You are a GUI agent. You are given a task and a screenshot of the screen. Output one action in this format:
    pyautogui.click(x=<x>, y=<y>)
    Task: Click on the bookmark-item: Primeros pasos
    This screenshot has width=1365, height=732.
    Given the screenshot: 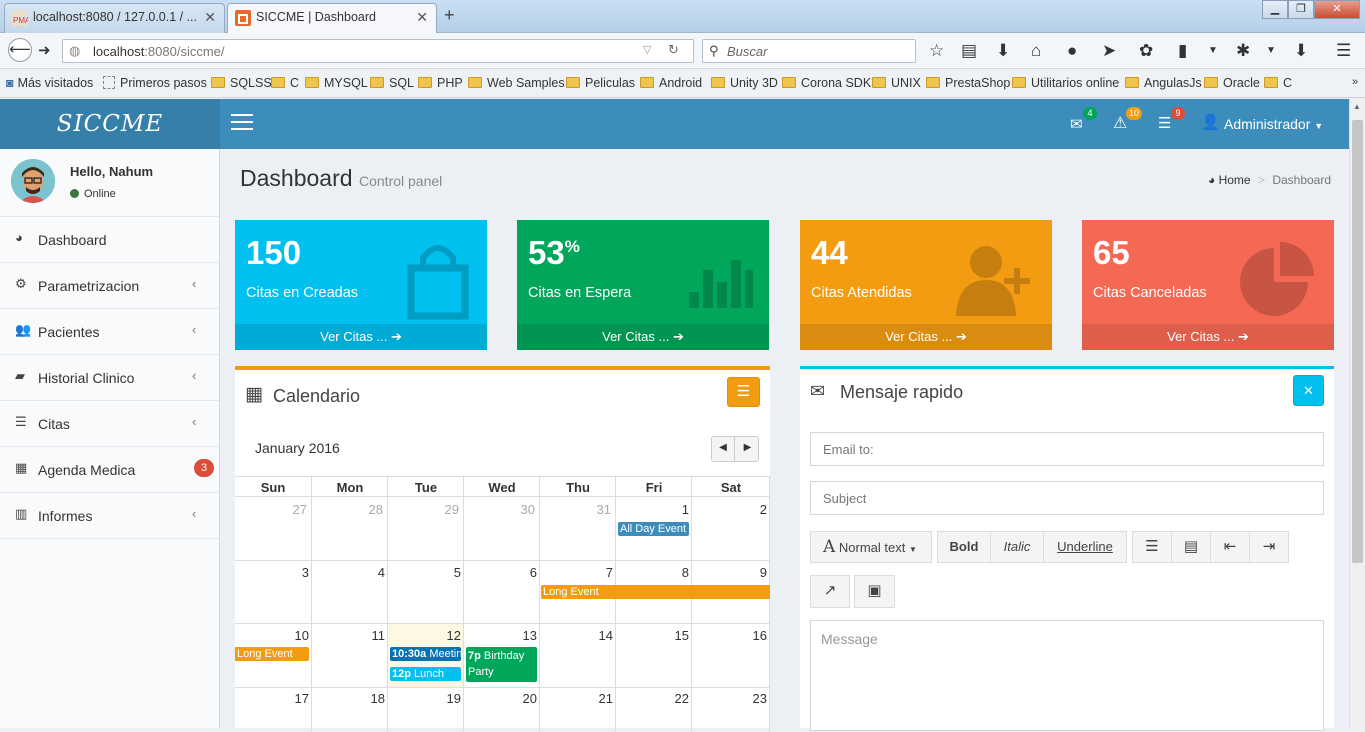 What is the action you would take?
    pyautogui.click(x=155, y=83)
    